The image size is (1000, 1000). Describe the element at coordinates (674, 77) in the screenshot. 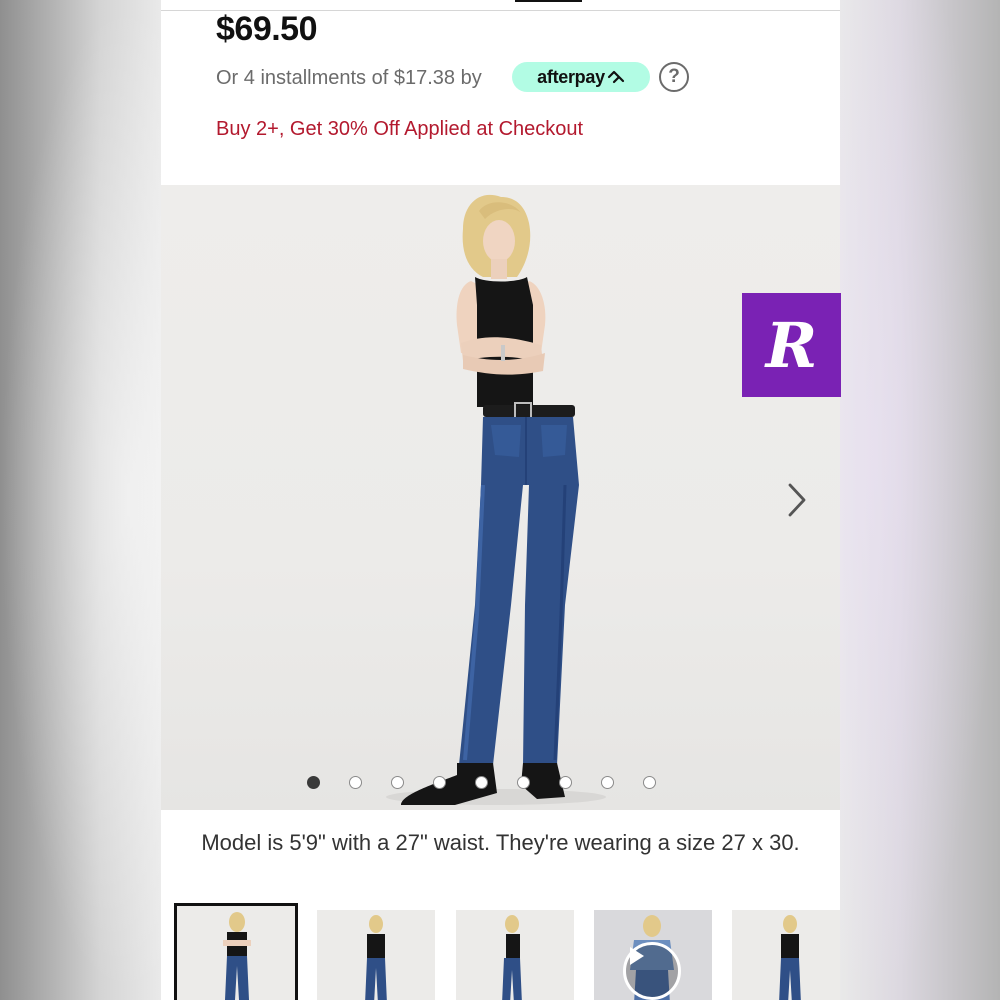

I see `help-icon: ?` at that location.